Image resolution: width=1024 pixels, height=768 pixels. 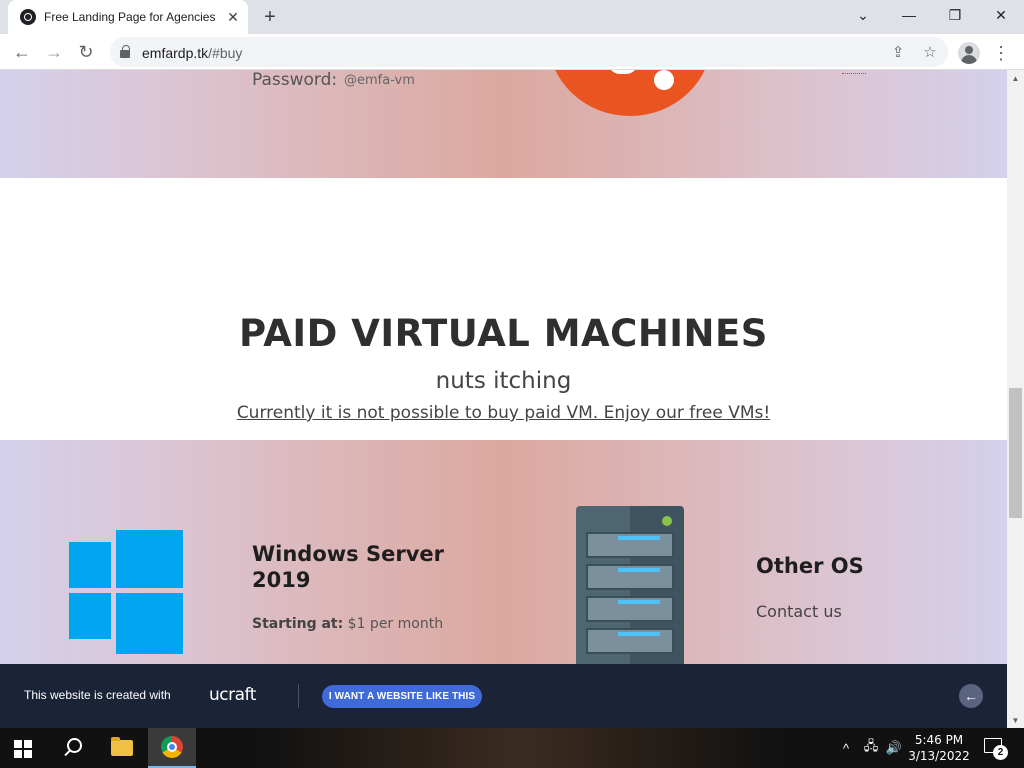 What do you see at coordinates (871, 748) in the screenshot?
I see `network-icon: 🖧` at bounding box center [871, 748].